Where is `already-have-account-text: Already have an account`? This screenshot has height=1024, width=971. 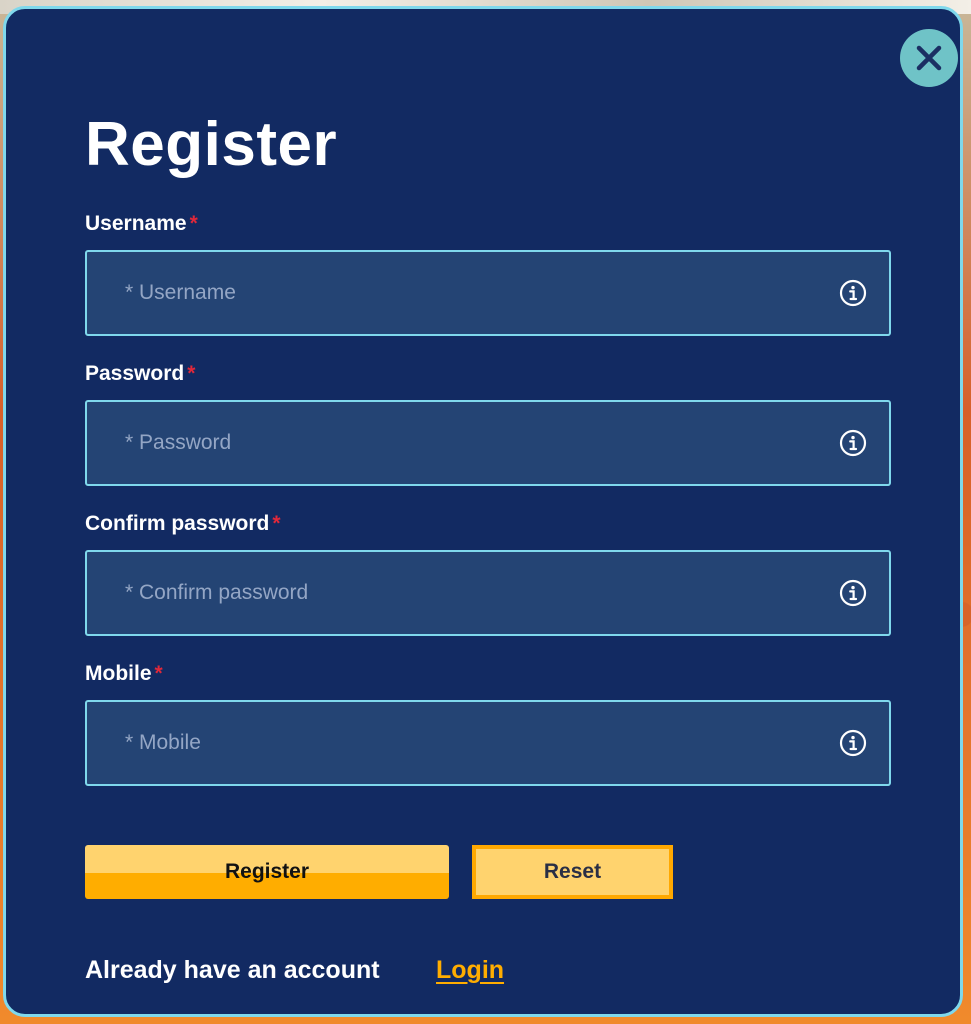
already-have-account-text: Already have an account is located at coordinates (232, 970).